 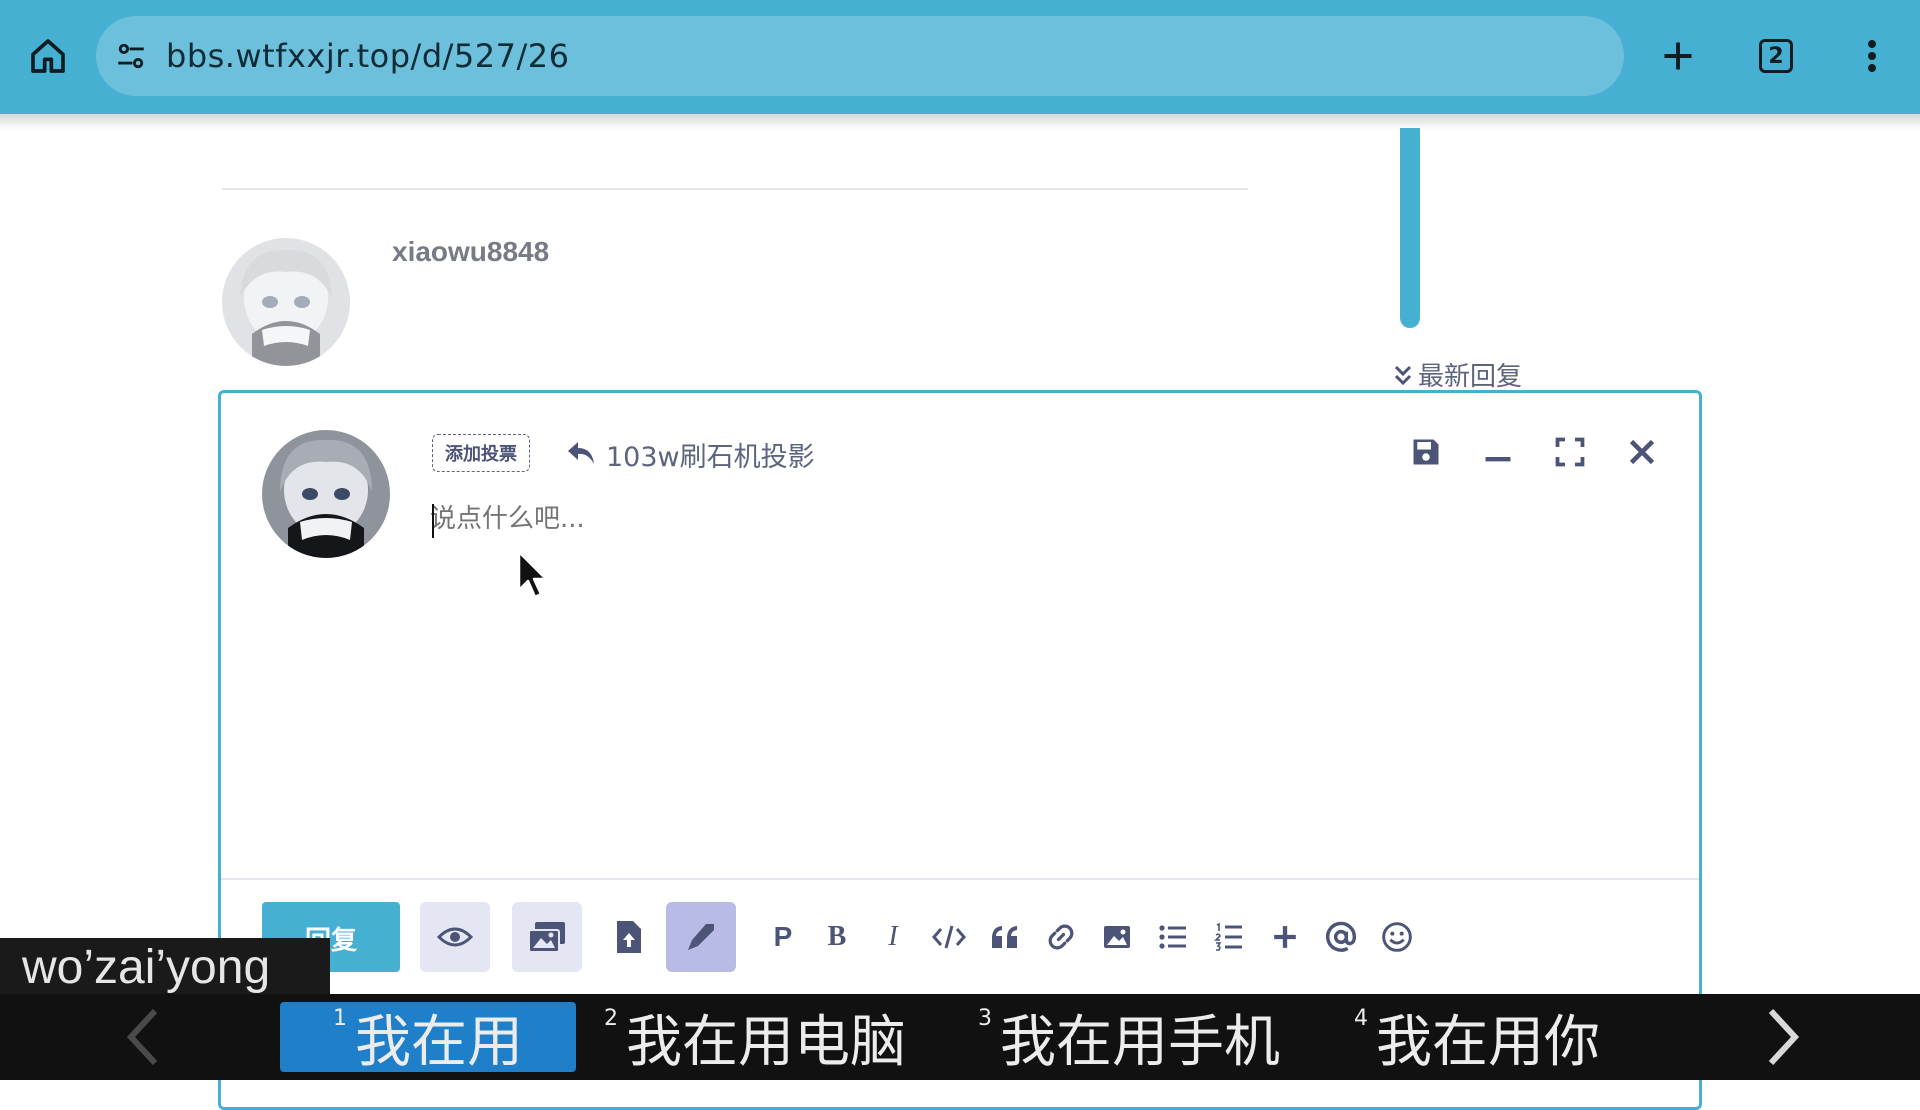 I want to click on ime-candidate: 1 我在用, so click(x=428, y=1038).